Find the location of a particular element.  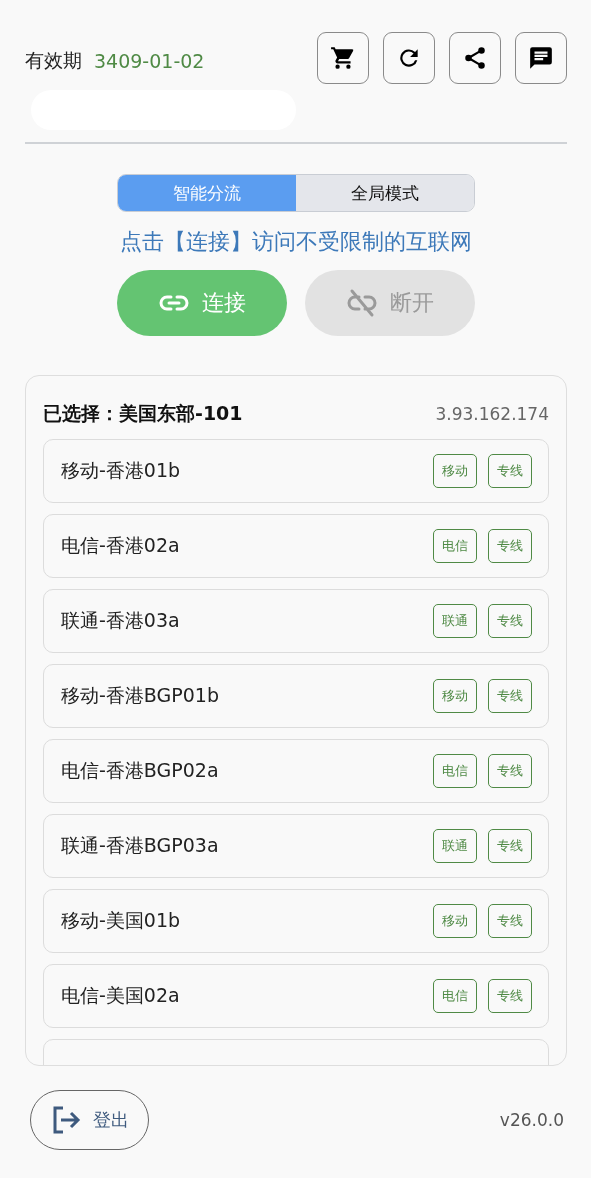

server-item: 移动-香港BGP01b 移动 专线 is located at coordinates (296, 696).